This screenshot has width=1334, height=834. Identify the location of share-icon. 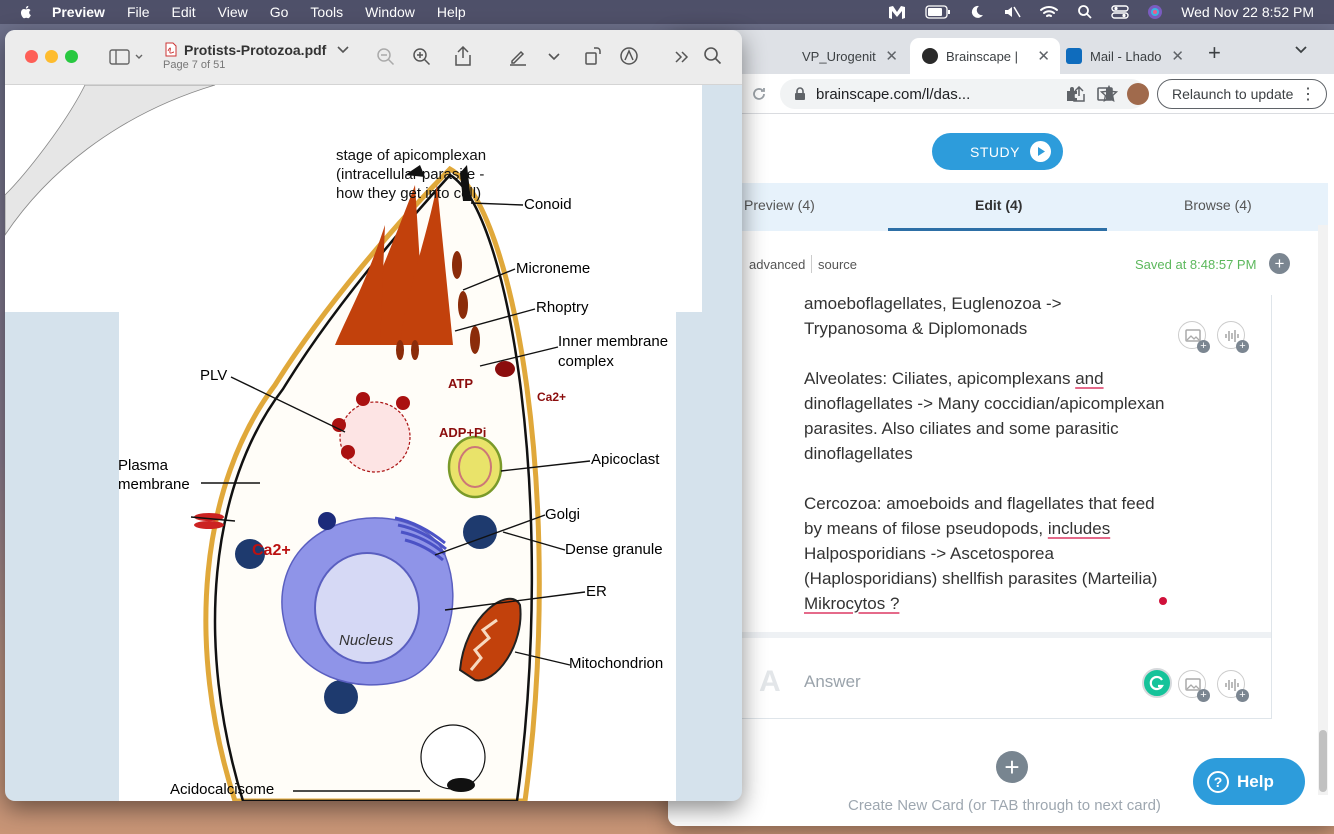
(463, 56).